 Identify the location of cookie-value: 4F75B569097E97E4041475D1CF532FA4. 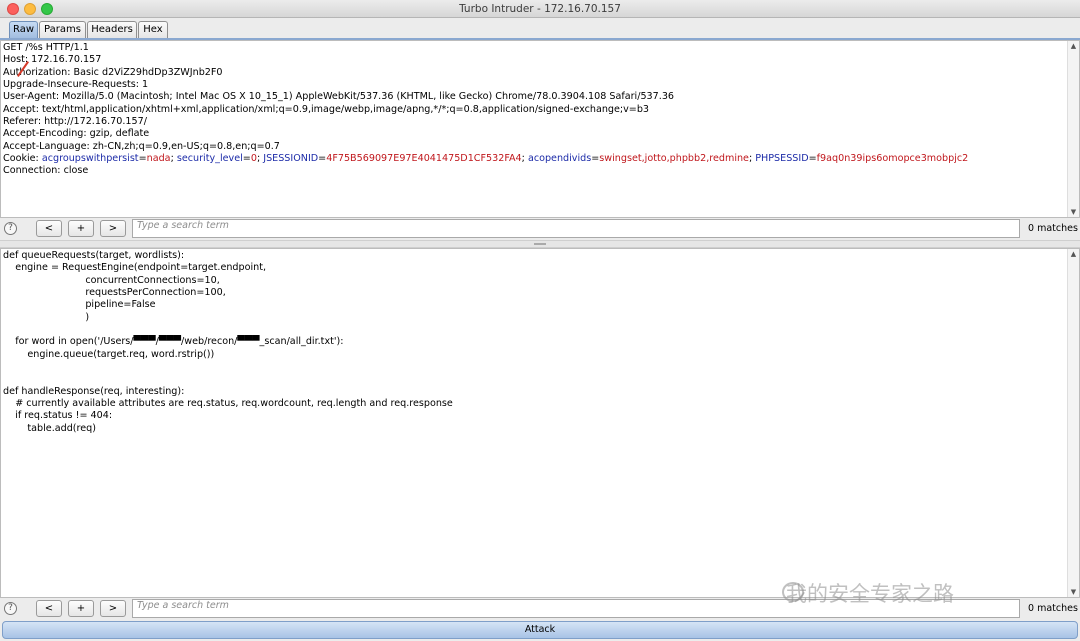
(424, 159).